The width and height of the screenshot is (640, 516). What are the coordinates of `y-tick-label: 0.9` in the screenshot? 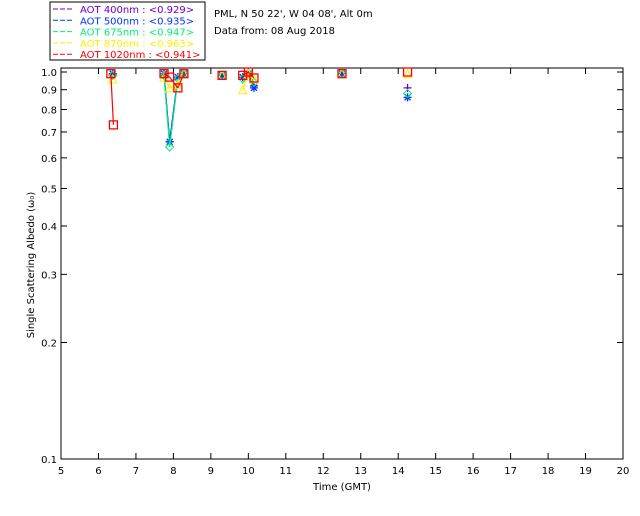 It's located at (49, 91).